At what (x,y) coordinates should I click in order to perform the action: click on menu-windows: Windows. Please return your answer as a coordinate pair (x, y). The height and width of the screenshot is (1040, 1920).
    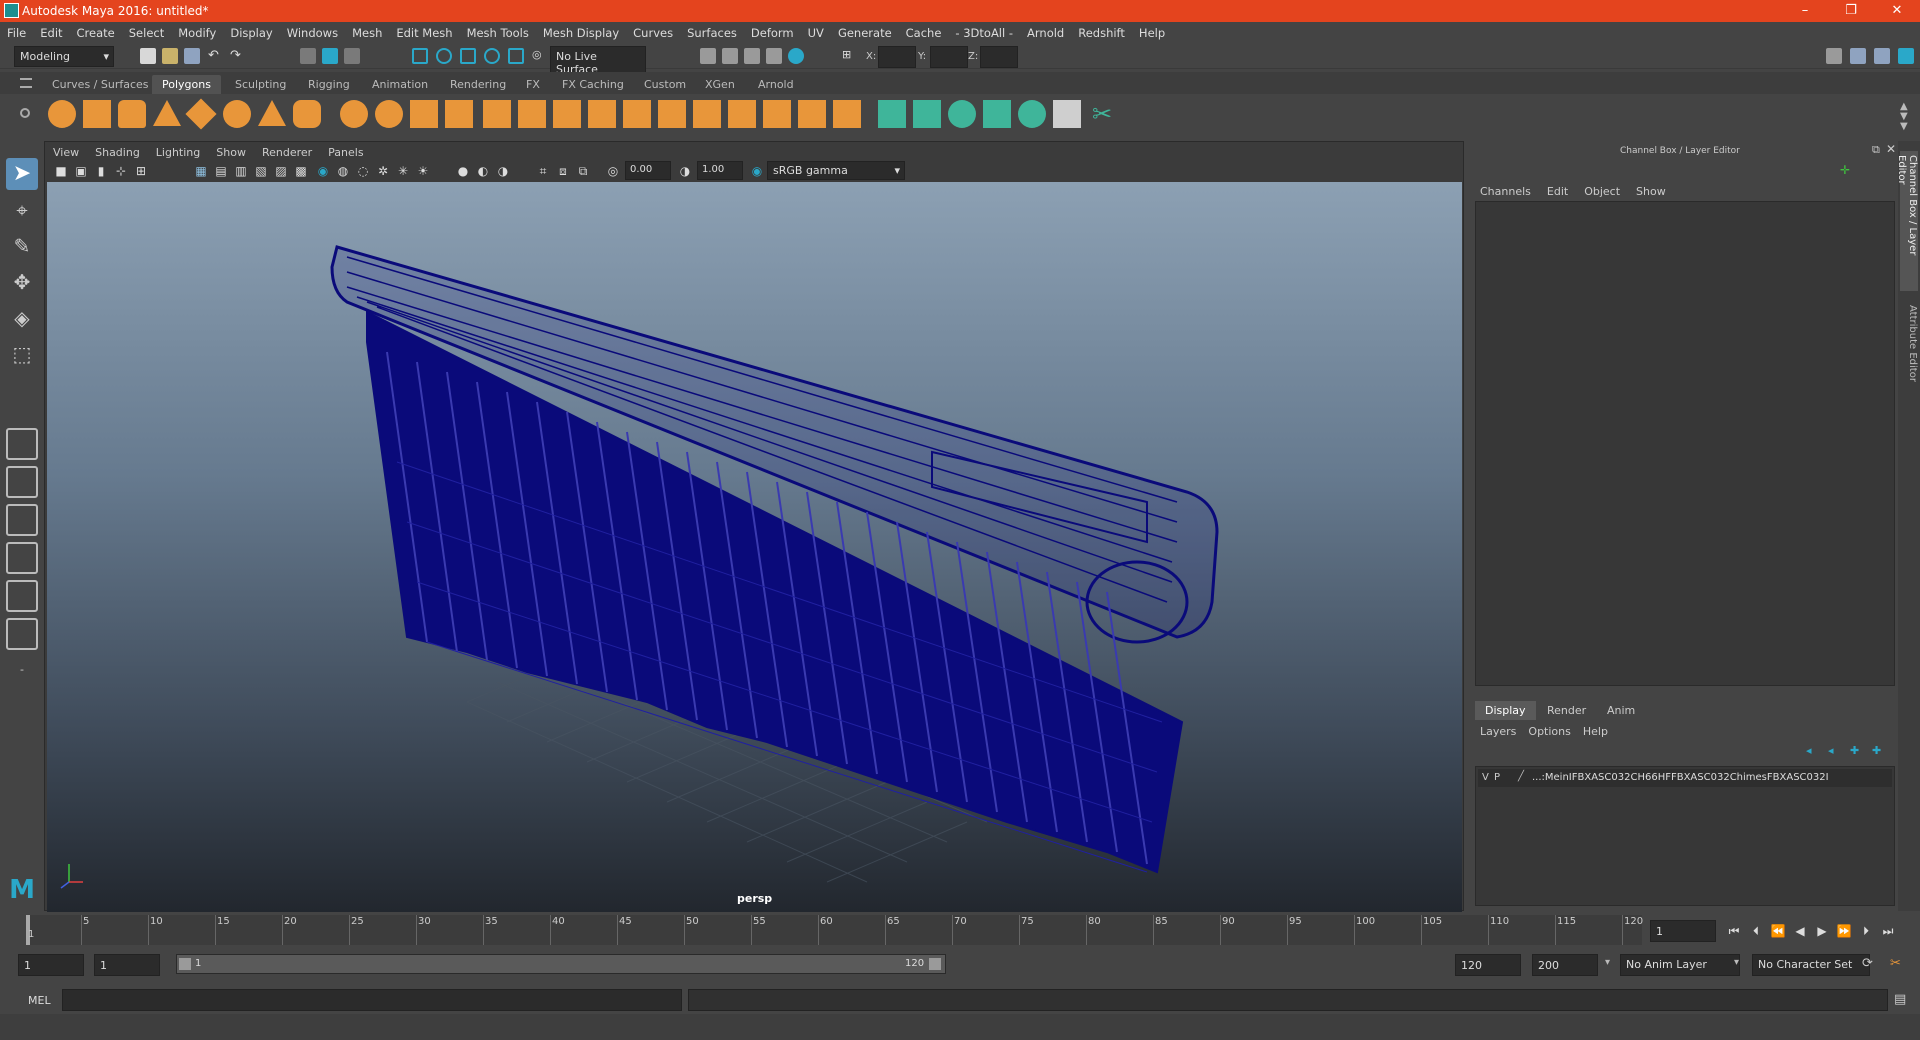
    Looking at the image, I should click on (312, 31).